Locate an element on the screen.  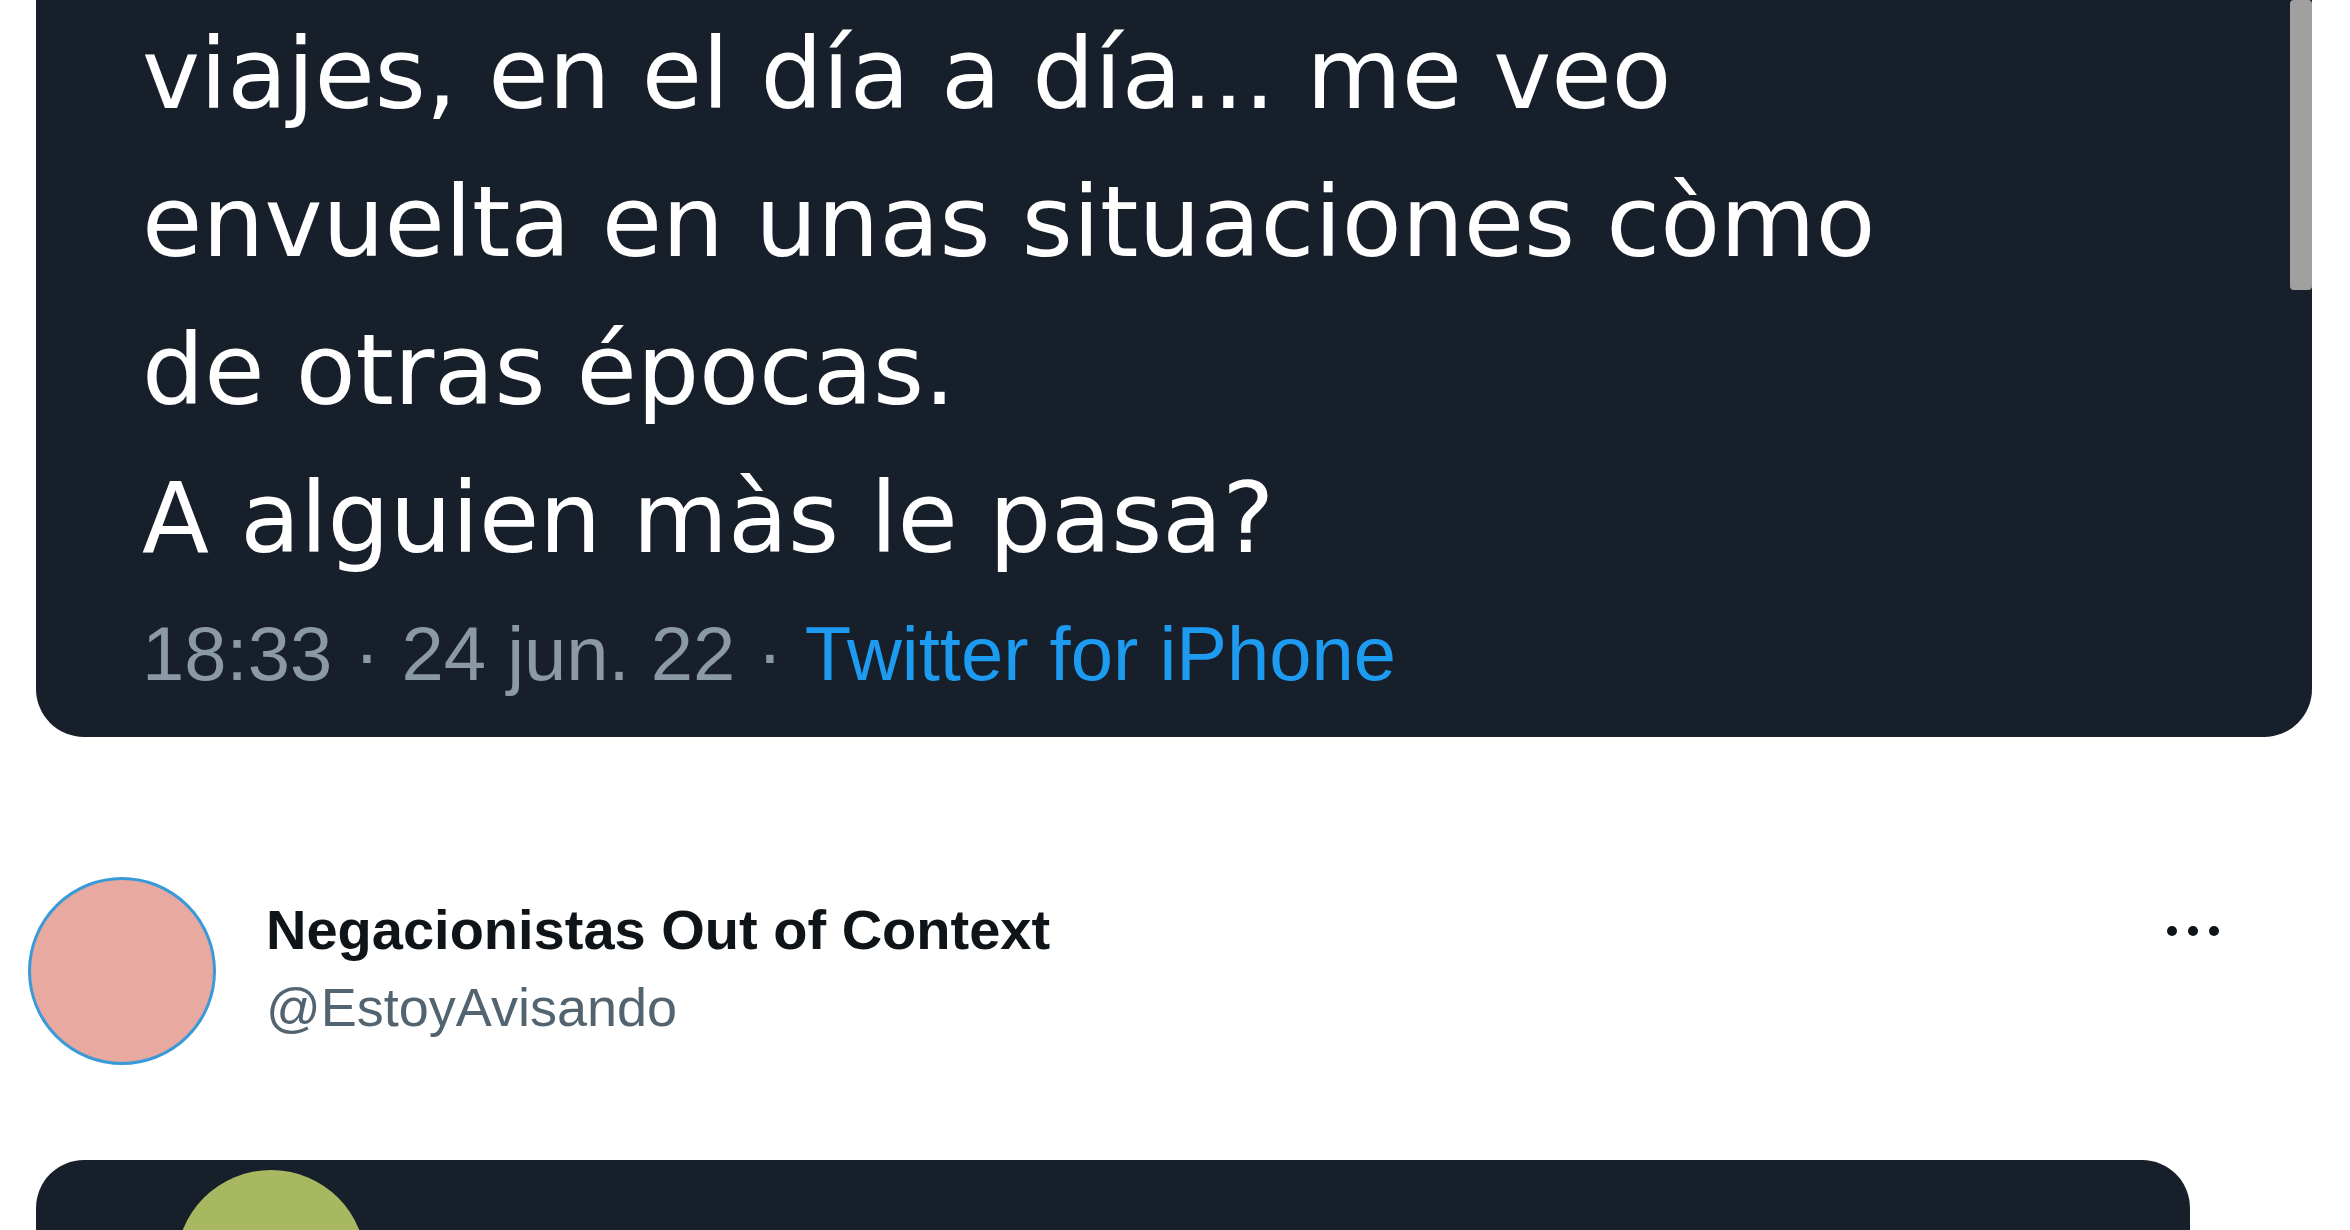
source-link: Twitter for iPhone is located at coordinates (1100, 653).